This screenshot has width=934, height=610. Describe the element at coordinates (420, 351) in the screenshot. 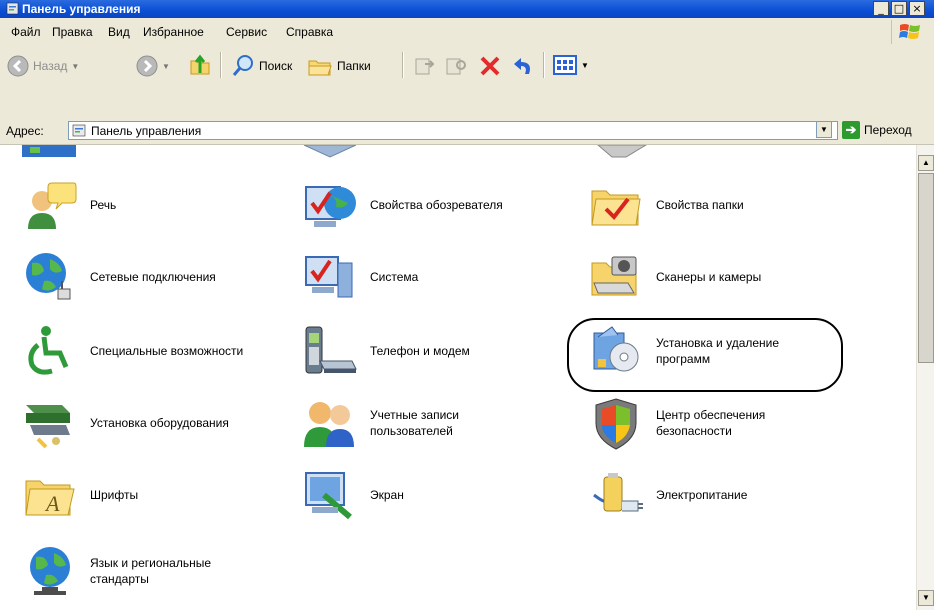

I see `phone-modem-label: Телефон и модем` at that location.